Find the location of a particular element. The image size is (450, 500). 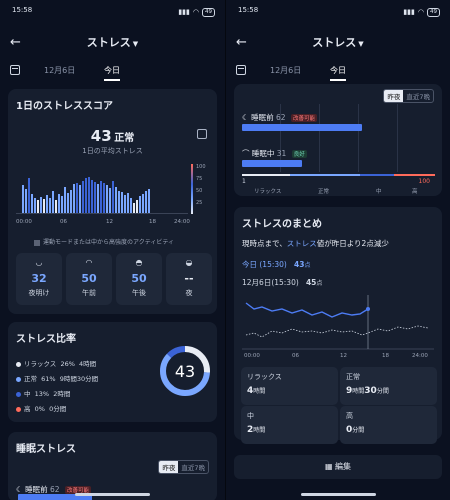

edit-icon: ▦ is located at coordinates (328, 466).